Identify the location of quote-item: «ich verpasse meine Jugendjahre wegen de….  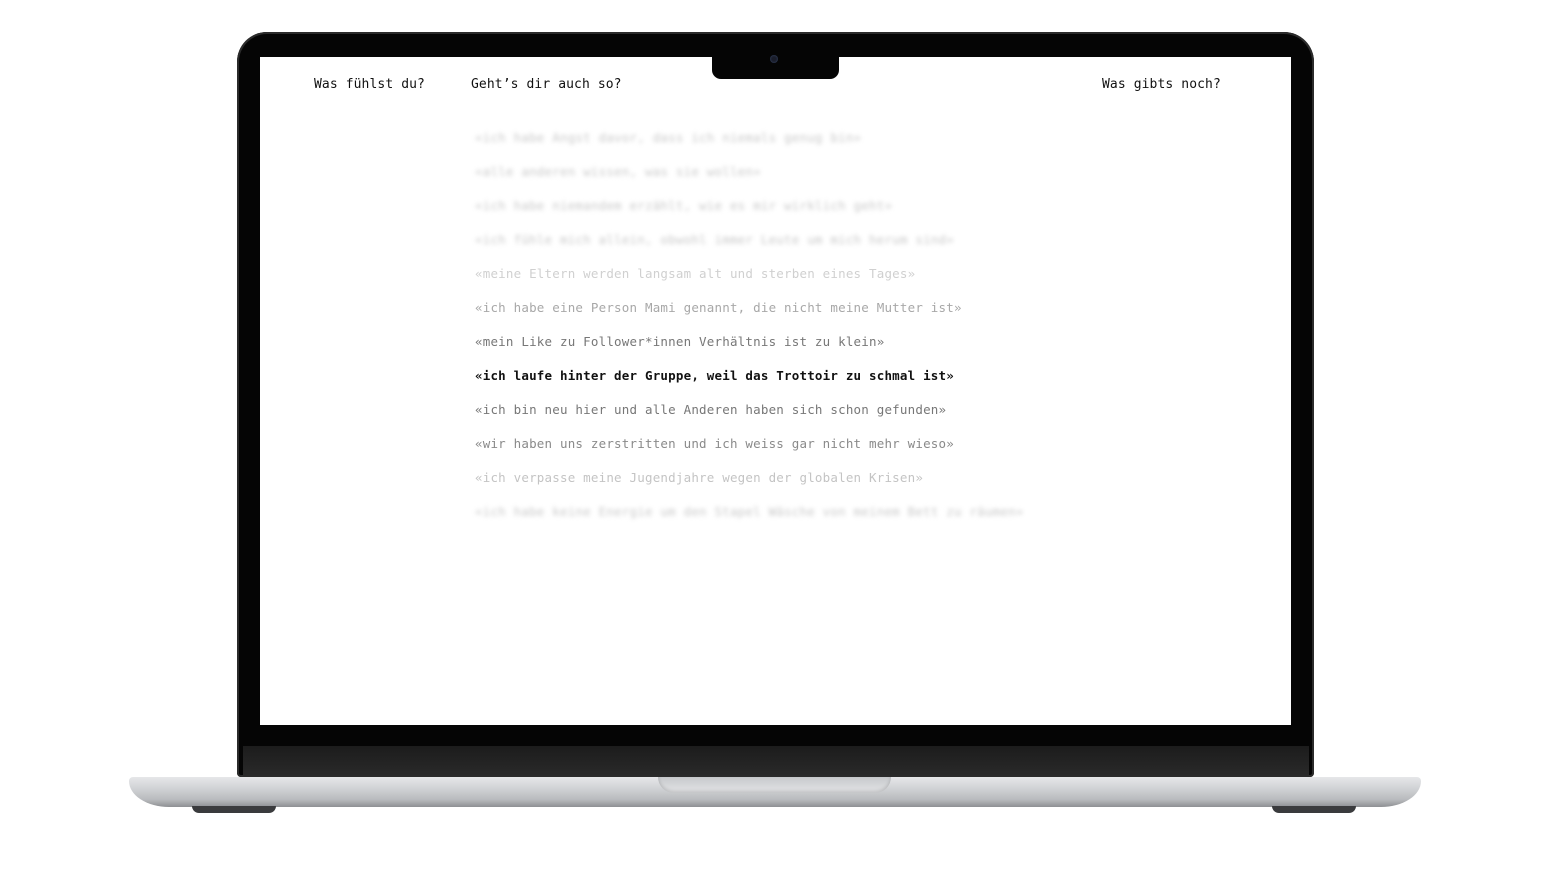
(835, 478).